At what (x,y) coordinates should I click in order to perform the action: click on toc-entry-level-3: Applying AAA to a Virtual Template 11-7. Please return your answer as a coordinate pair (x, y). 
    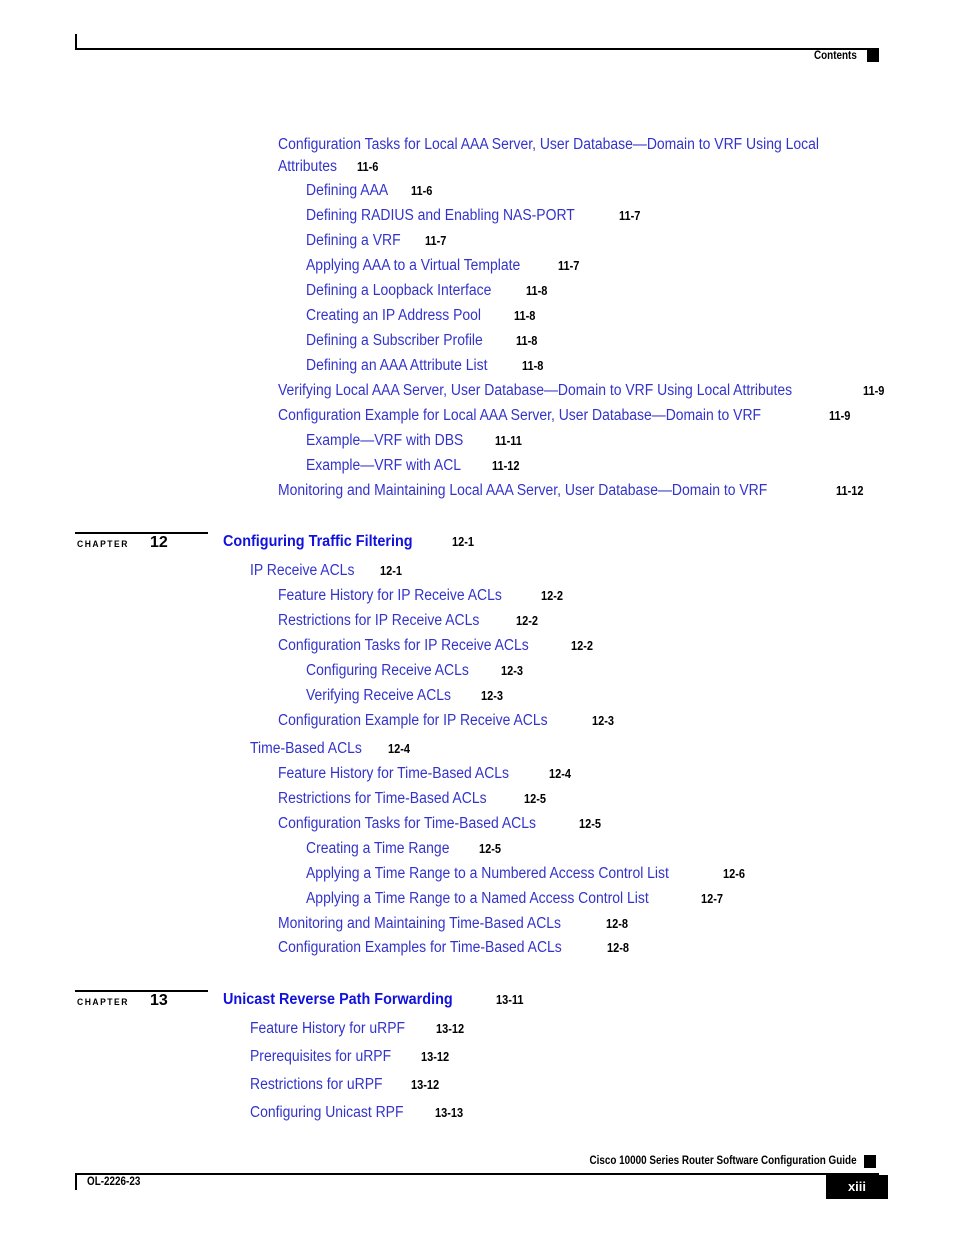
    Looking at the image, I should click on (444, 266).